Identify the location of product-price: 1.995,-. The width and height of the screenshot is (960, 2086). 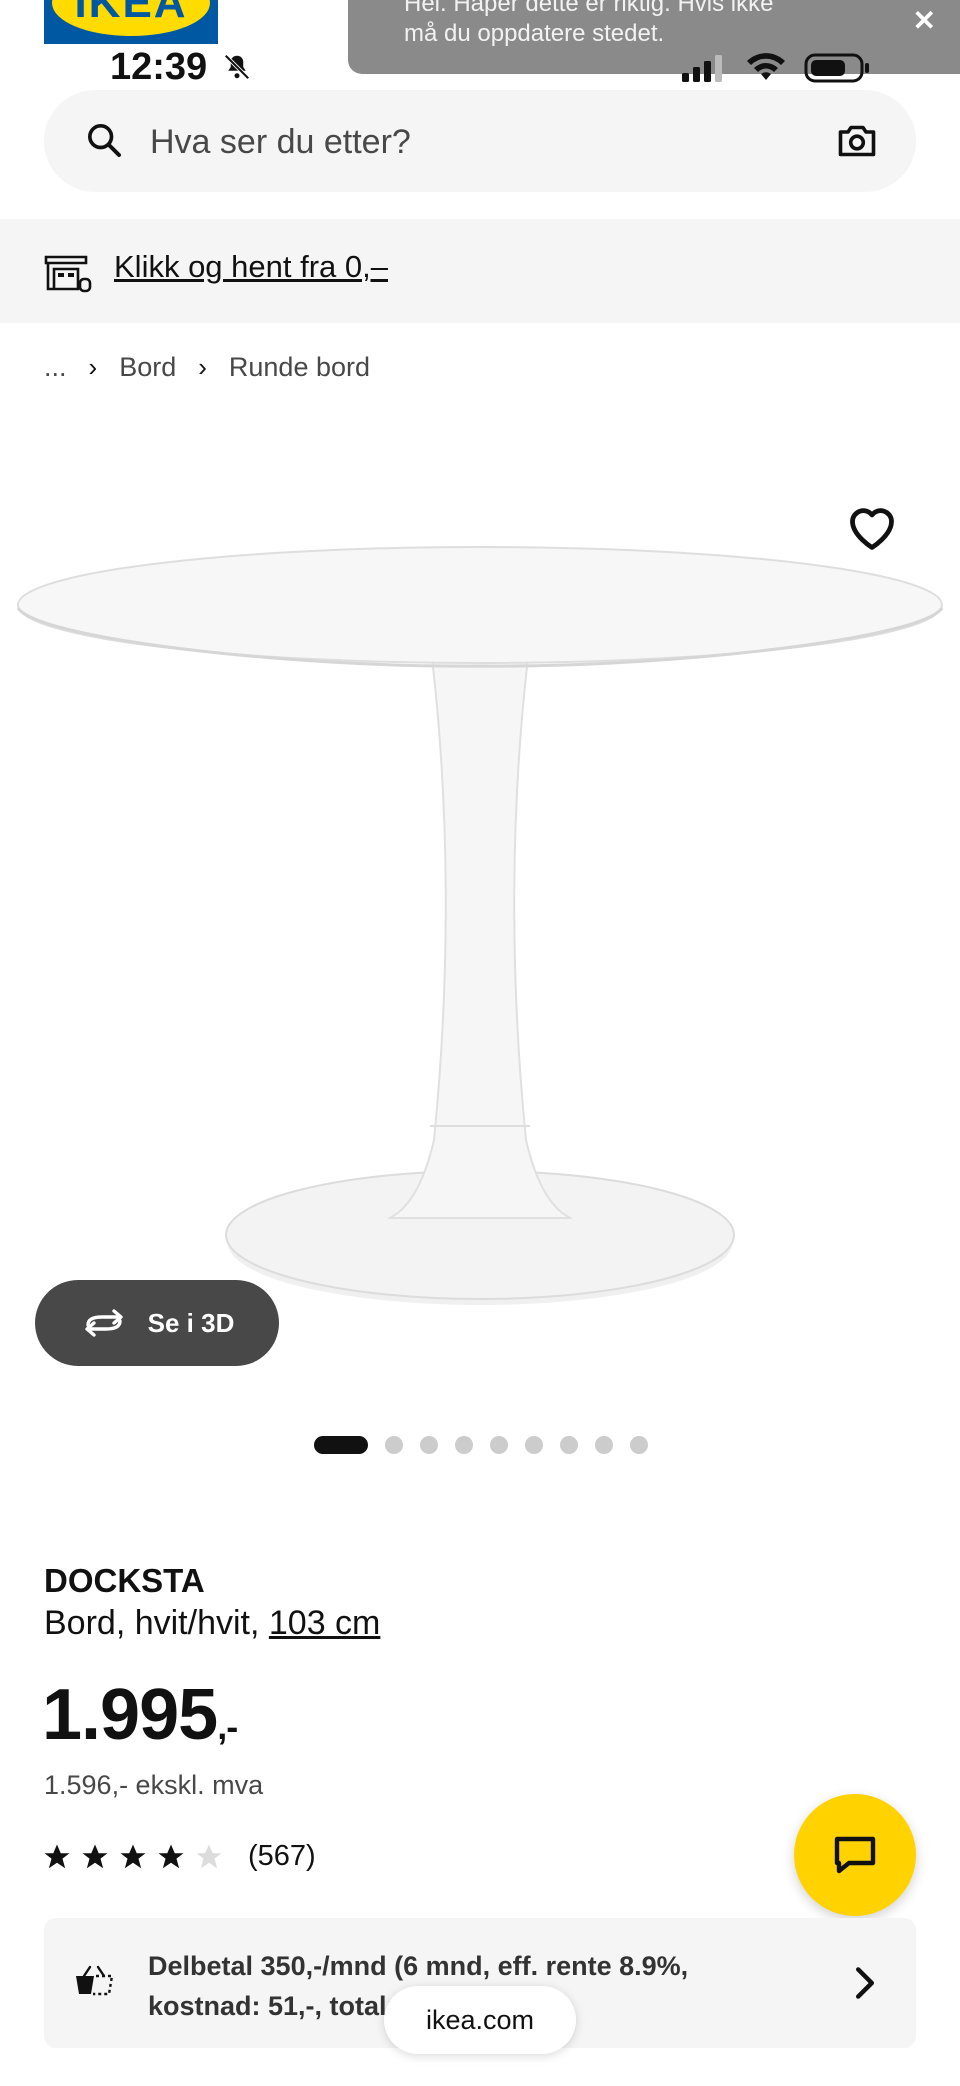
(140, 1715).